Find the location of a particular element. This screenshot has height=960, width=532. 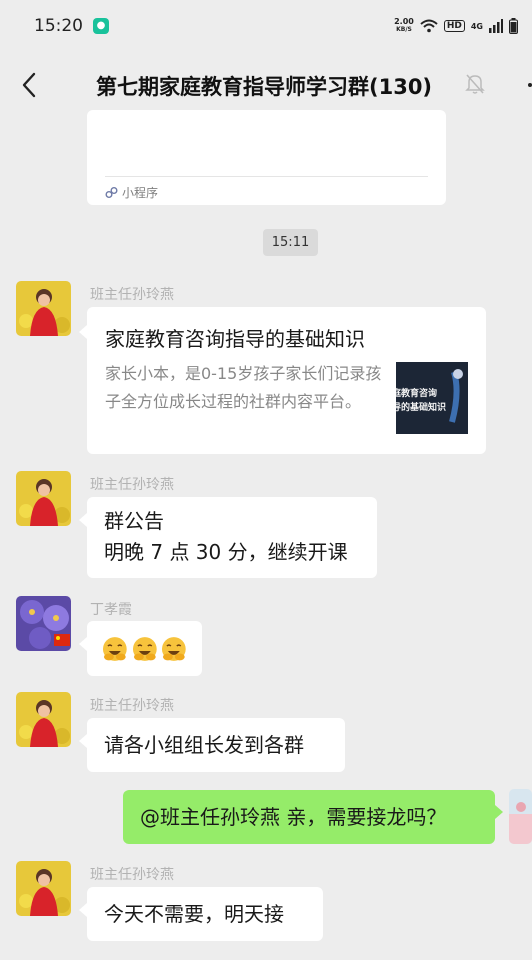

self-message-bubble: @班主任孙玲燕 亲，需要接龙吗？ is located at coordinates (313, 817).